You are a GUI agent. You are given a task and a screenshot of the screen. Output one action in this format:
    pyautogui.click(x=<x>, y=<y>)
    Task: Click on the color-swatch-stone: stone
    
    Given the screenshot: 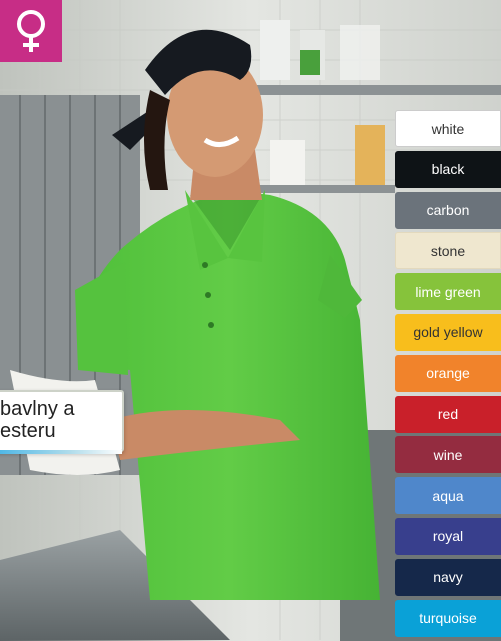 What is the action you would take?
    pyautogui.click(x=448, y=251)
    